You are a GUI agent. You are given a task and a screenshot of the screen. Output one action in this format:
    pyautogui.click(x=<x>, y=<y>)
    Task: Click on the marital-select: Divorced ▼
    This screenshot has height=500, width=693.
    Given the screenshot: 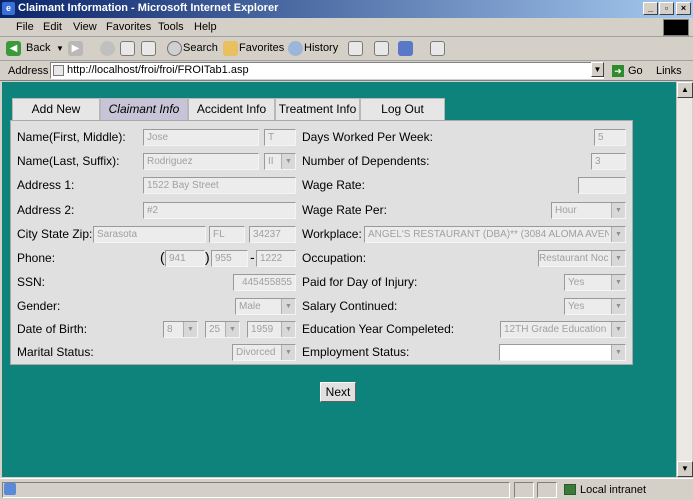 What is the action you would take?
    pyautogui.click(x=264, y=352)
    